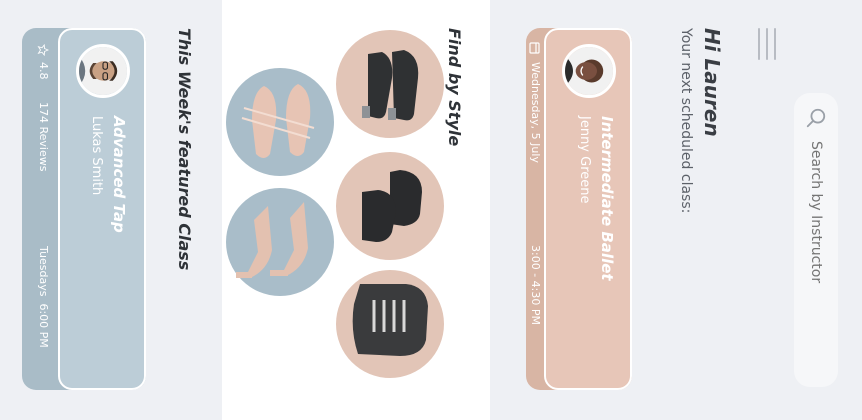  What do you see at coordinates (43, 71) in the screenshot?
I see `featured-rating: 4.8` at bounding box center [43, 71].